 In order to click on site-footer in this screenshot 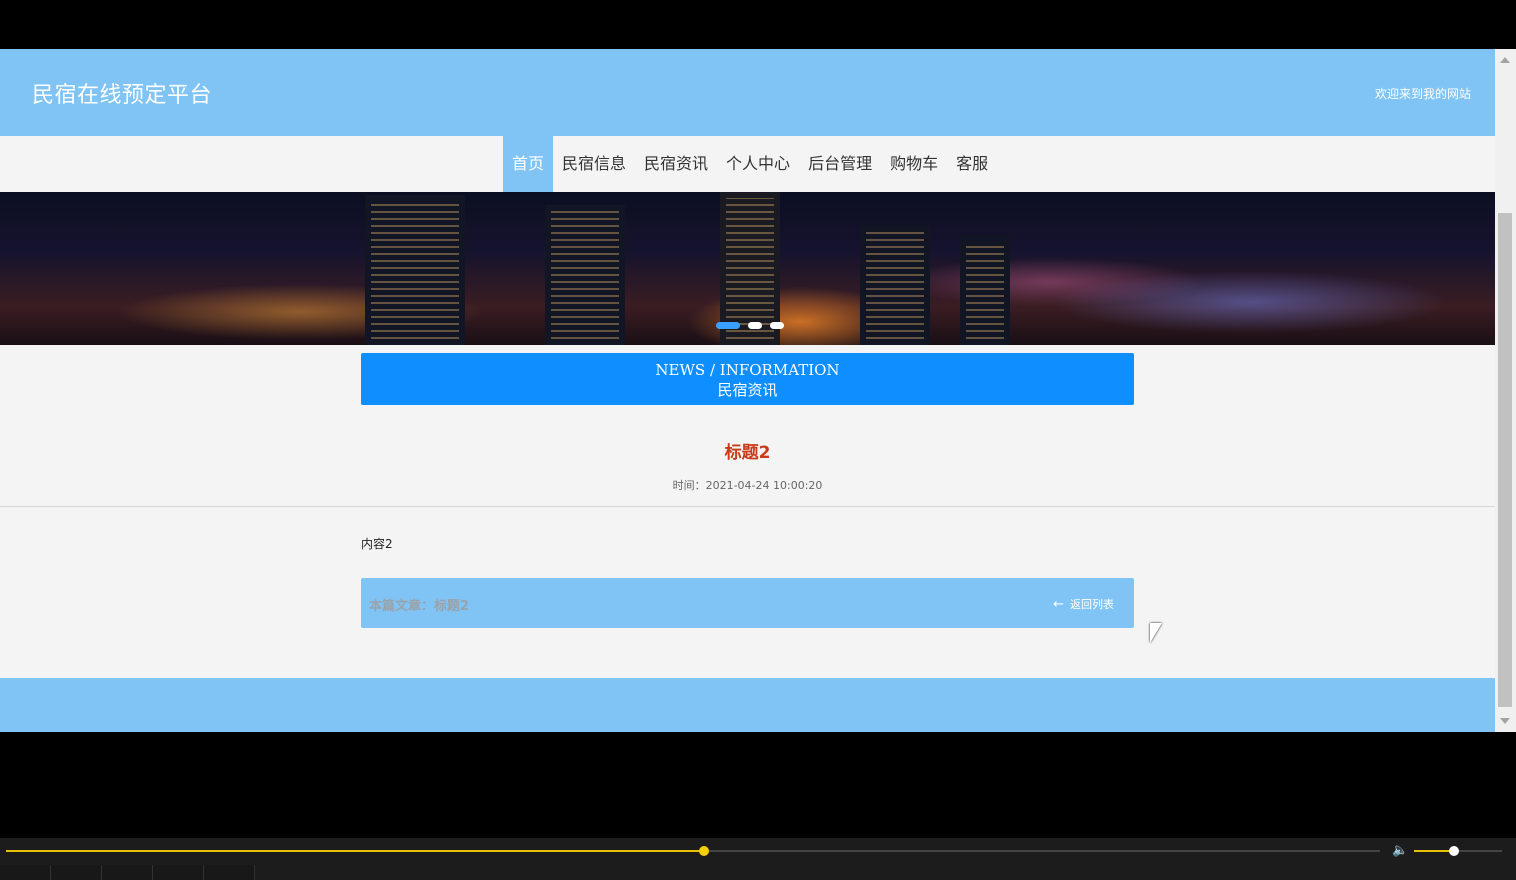, I will do `click(747, 705)`.